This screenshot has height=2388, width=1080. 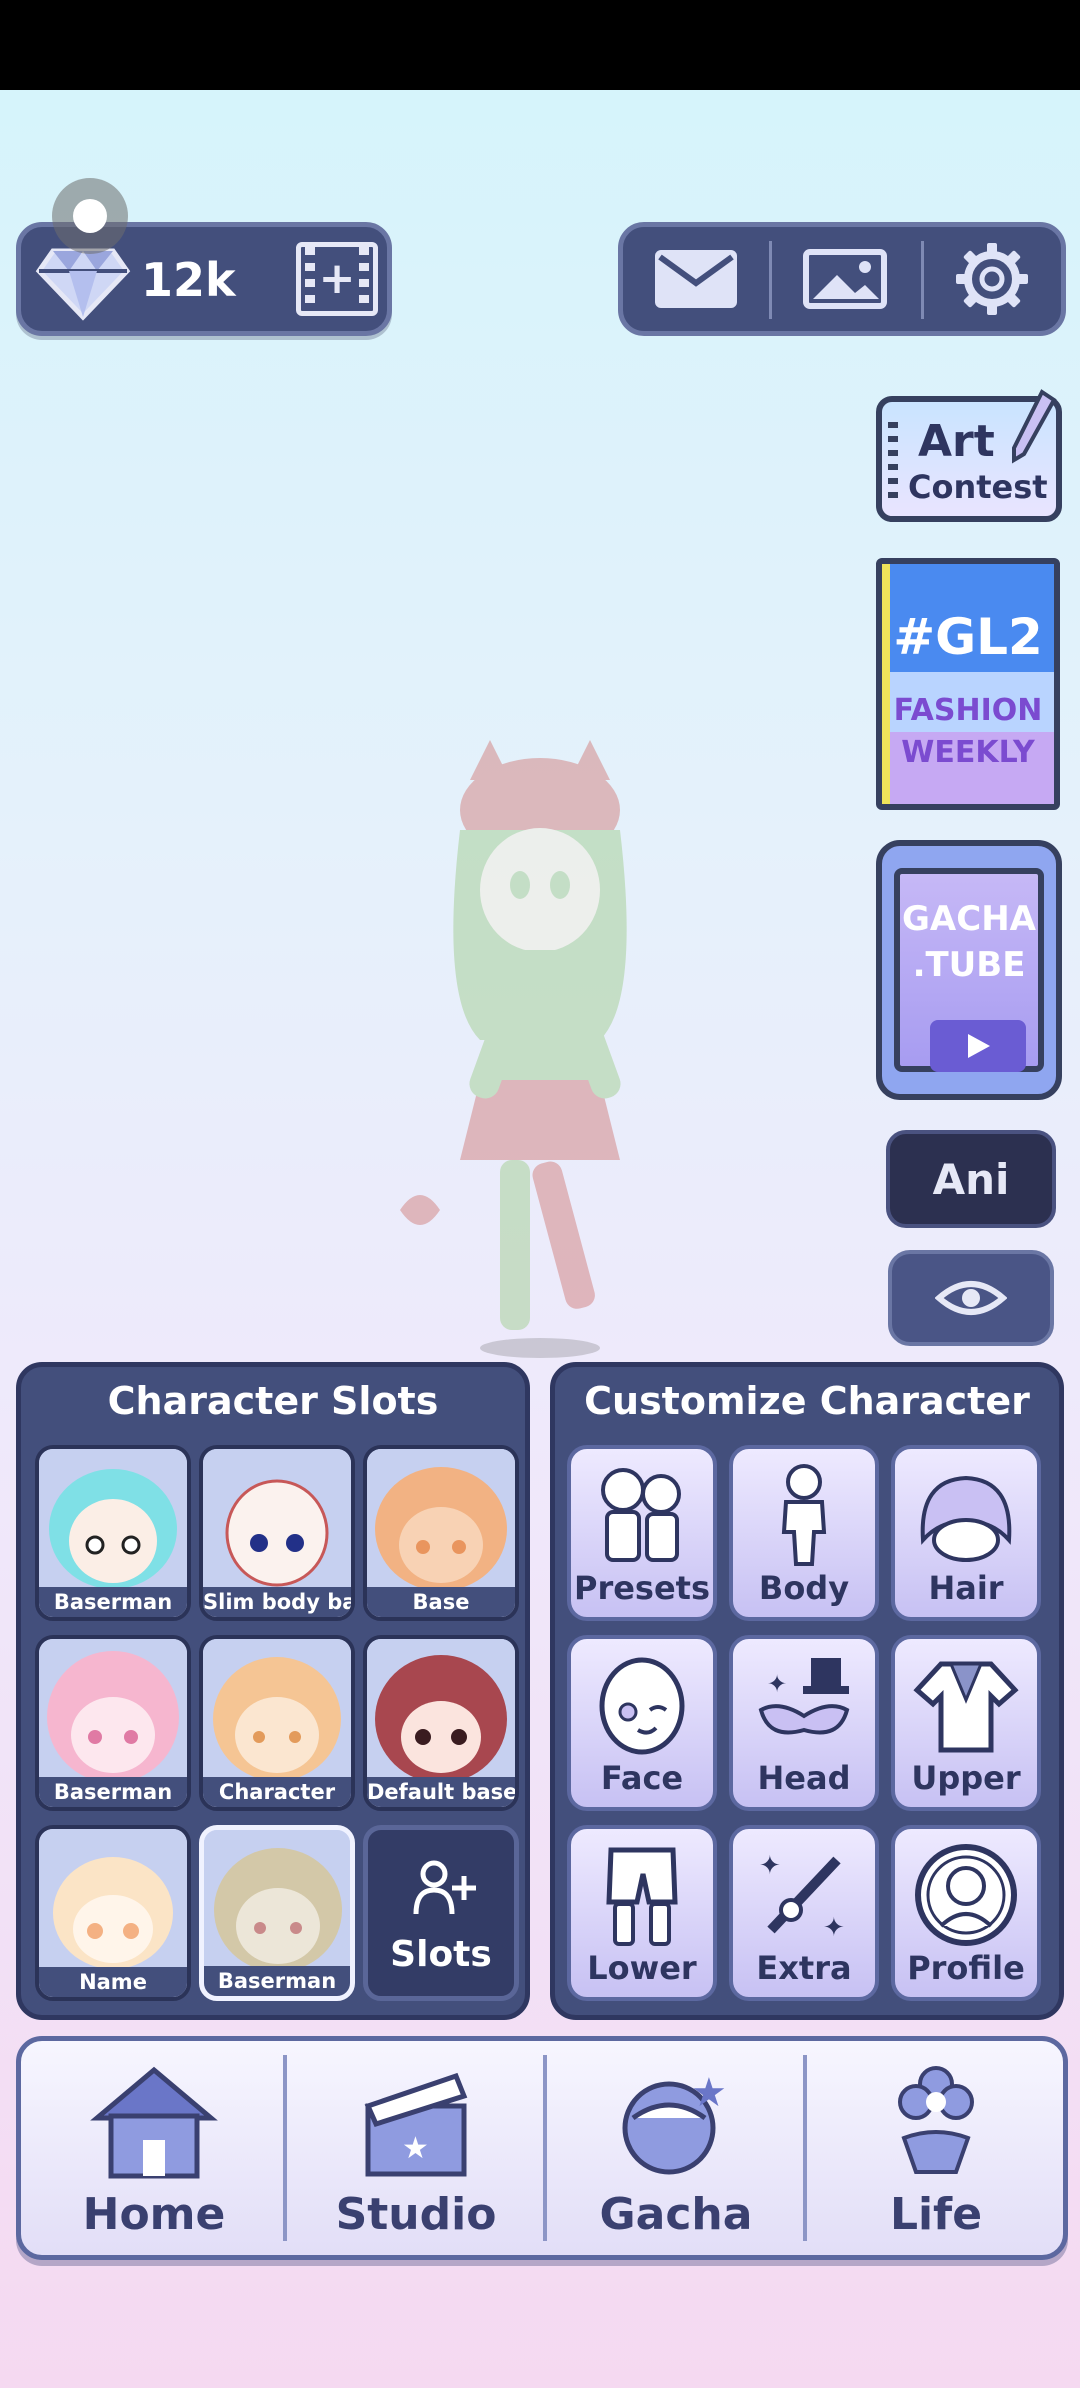 I want to click on hair-label: Hair, so click(x=966, y=1588).